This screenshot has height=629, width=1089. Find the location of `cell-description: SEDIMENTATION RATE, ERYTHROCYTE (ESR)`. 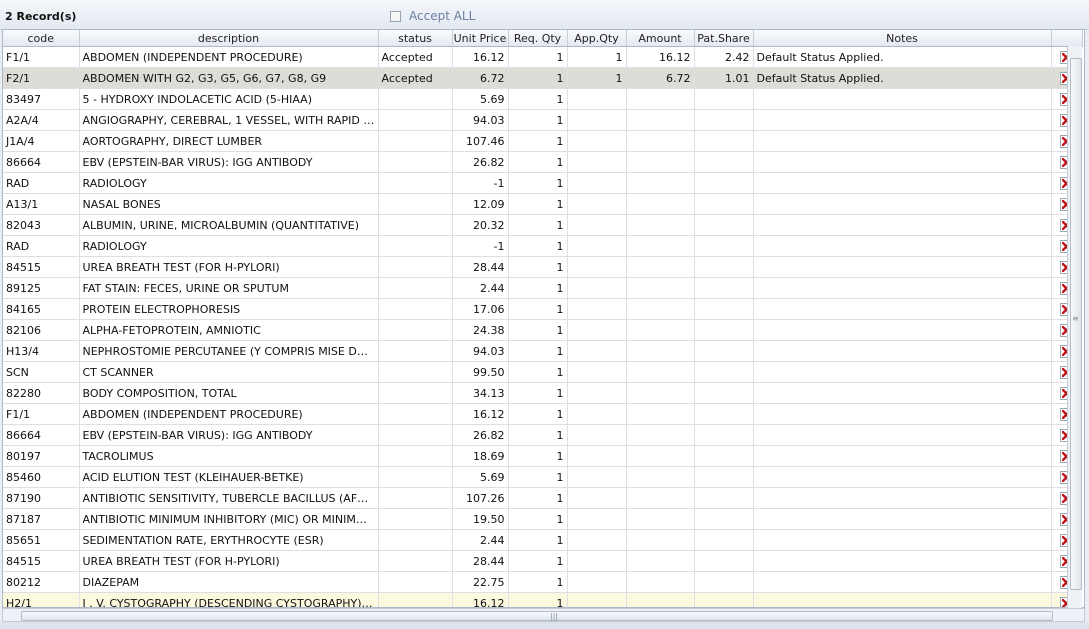

cell-description: SEDIMENTATION RATE, ERYTHROCYTE (ESR) is located at coordinates (229, 540).